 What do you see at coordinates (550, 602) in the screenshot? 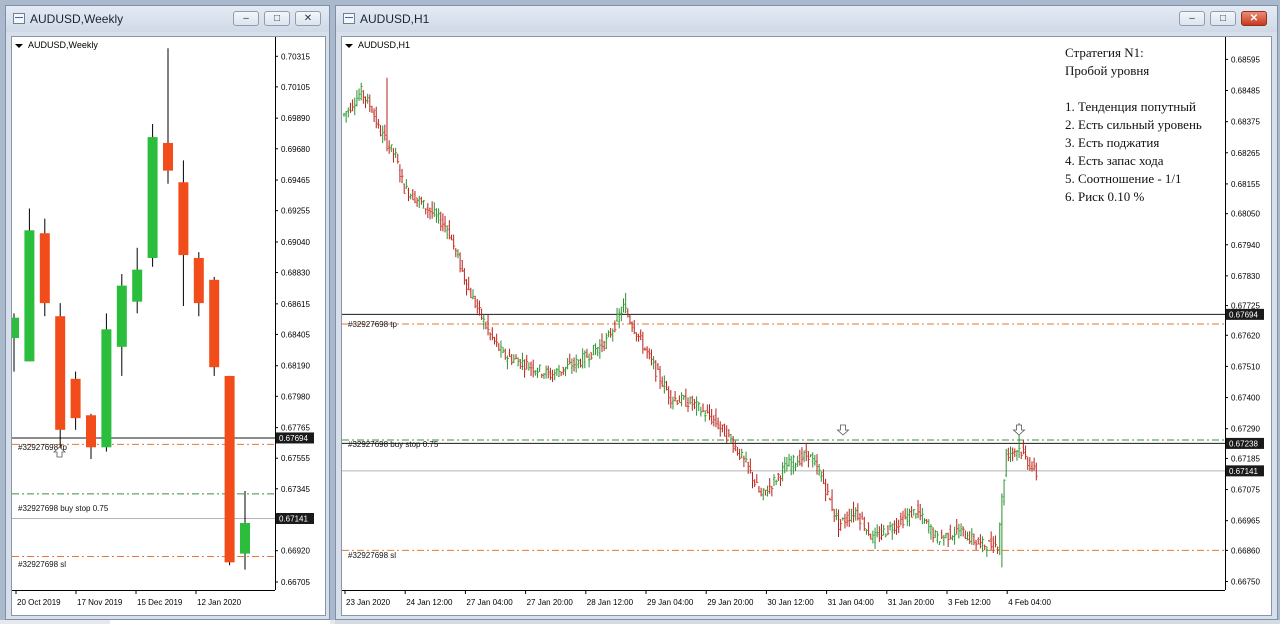
I see `time-axis-label: 27 Jan 20:00` at bounding box center [550, 602].